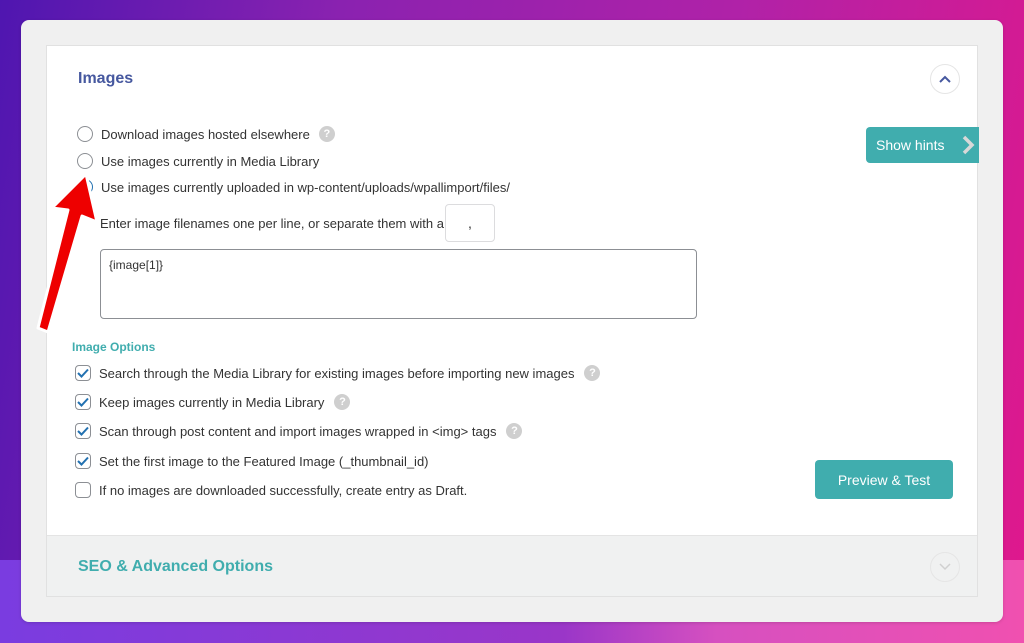 This screenshot has width=1024, height=643. Describe the element at coordinates (175, 566) in the screenshot. I see `section-title-seo: SEO & Advanced Options` at that location.